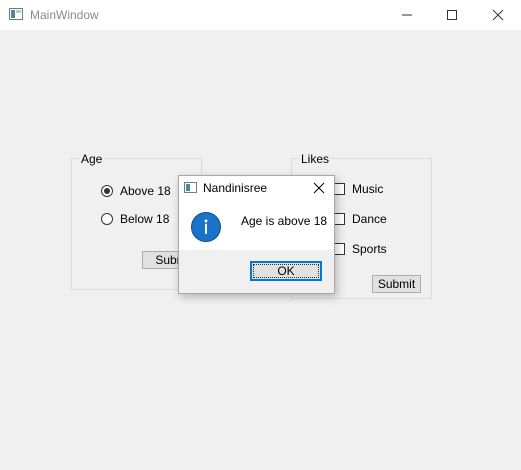 The image size is (521, 470). I want to click on ok-button: OK, so click(286, 271).